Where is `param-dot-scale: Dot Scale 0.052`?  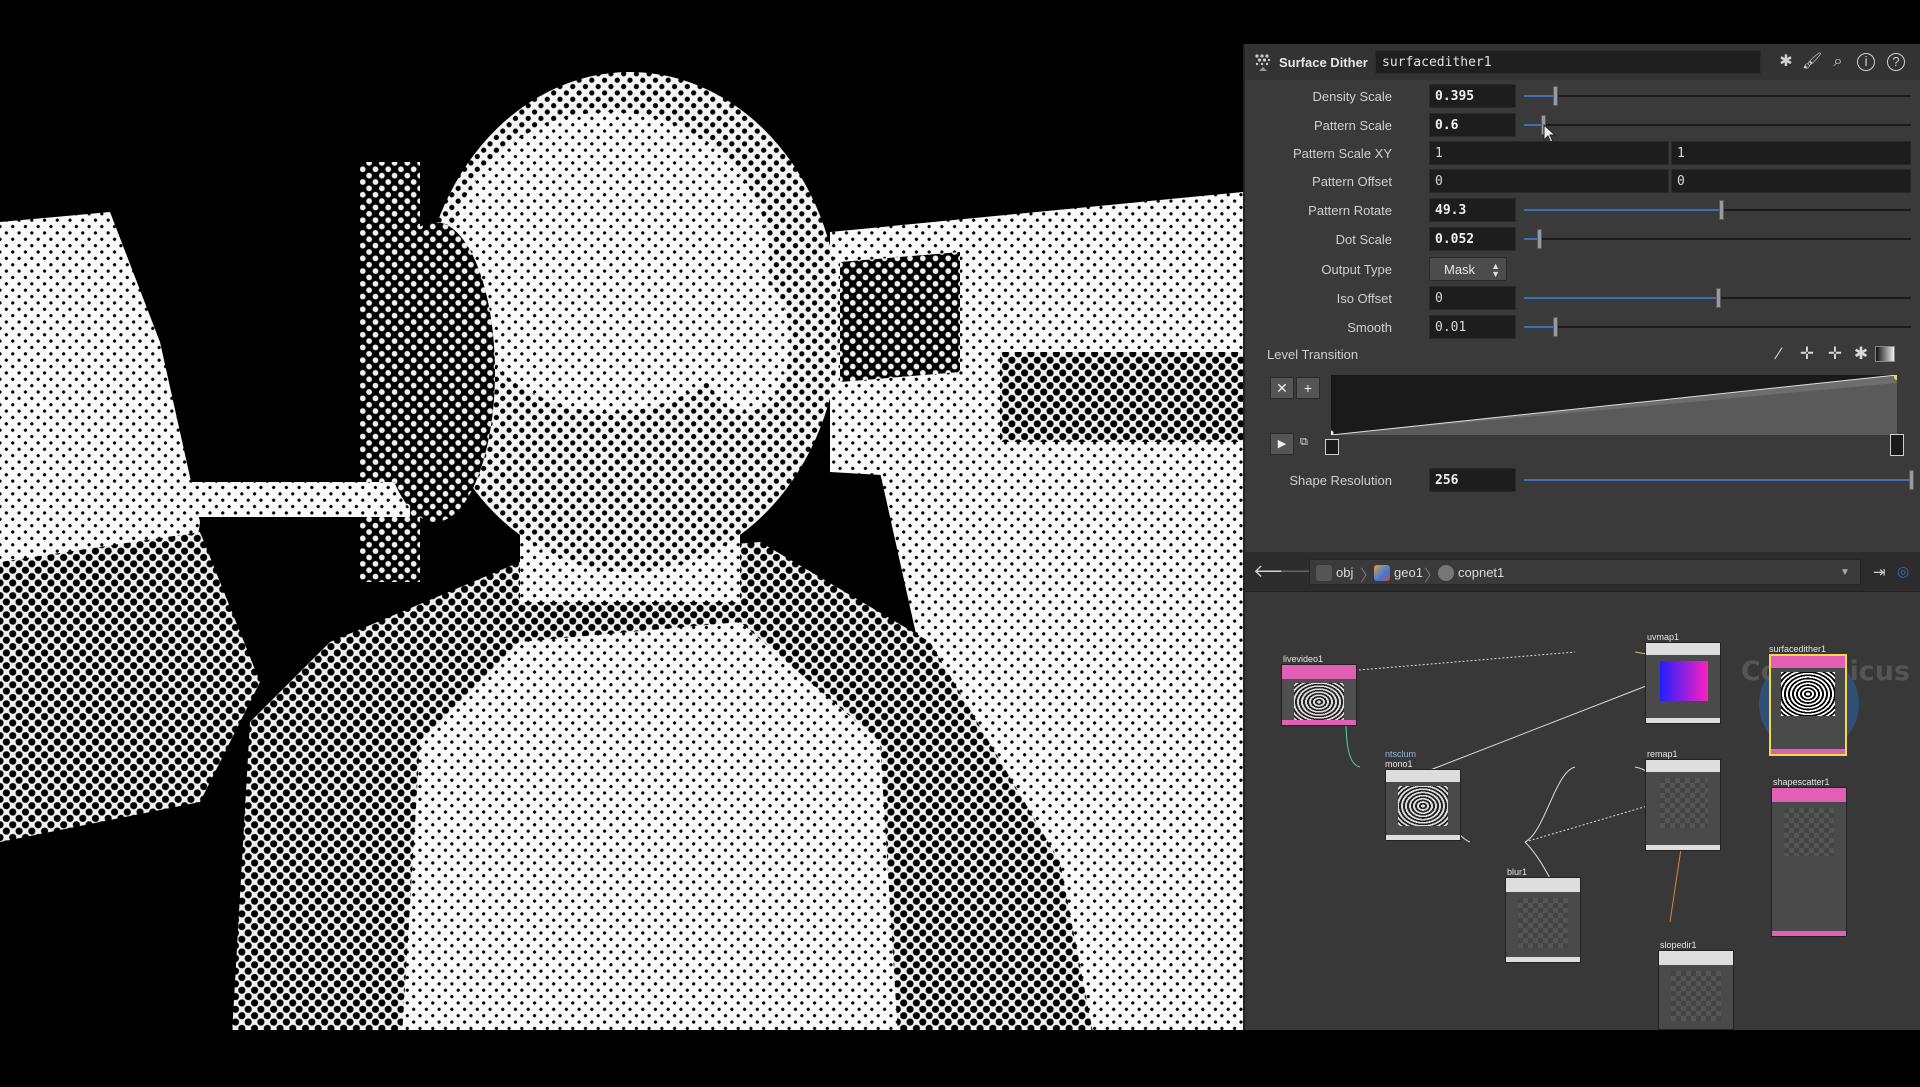 param-dot-scale: Dot Scale 0.052 is located at coordinates (1582, 239).